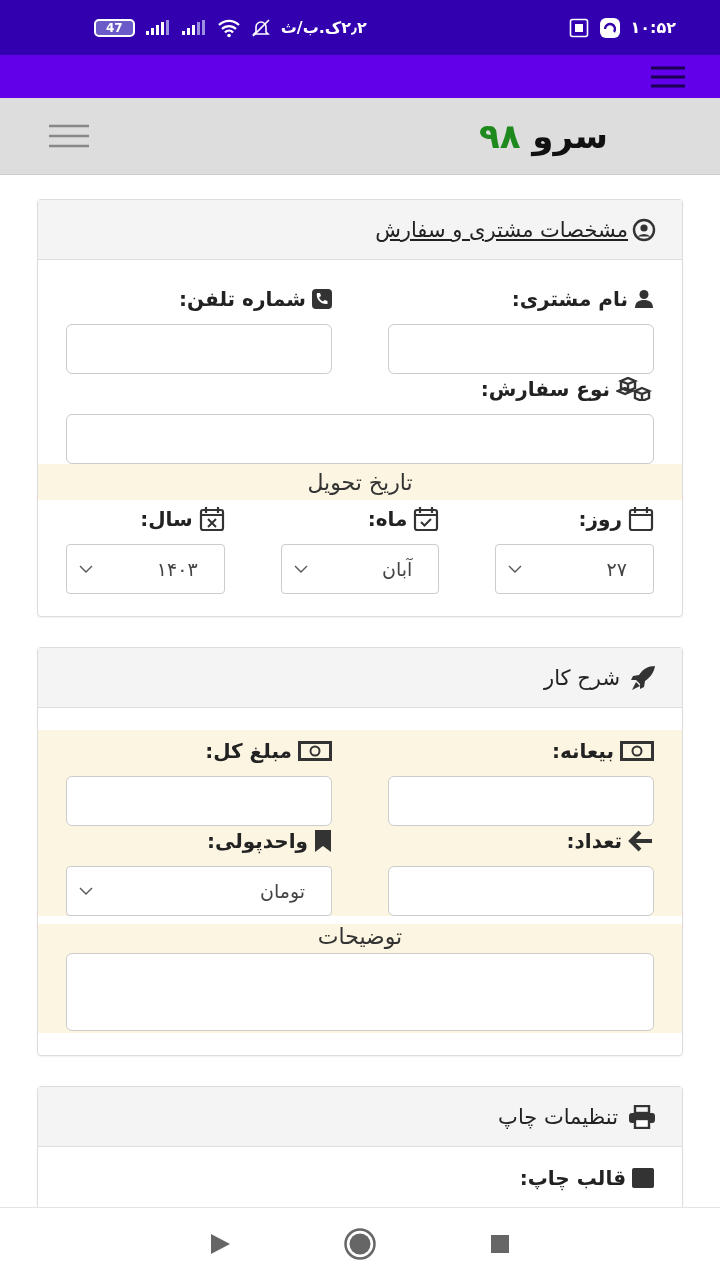 The image size is (720, 1280). What do you see at coordinates (643, 677) in the screenshot?
I see `rocket-icon` at bounding box center [643, 677].